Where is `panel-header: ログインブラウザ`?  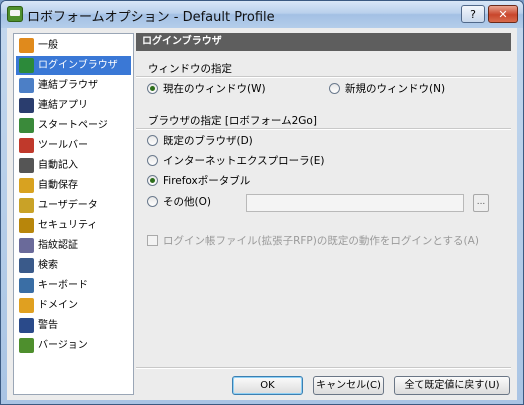
panel-header: ログインブラウザ is located at coordinates (323, 42).